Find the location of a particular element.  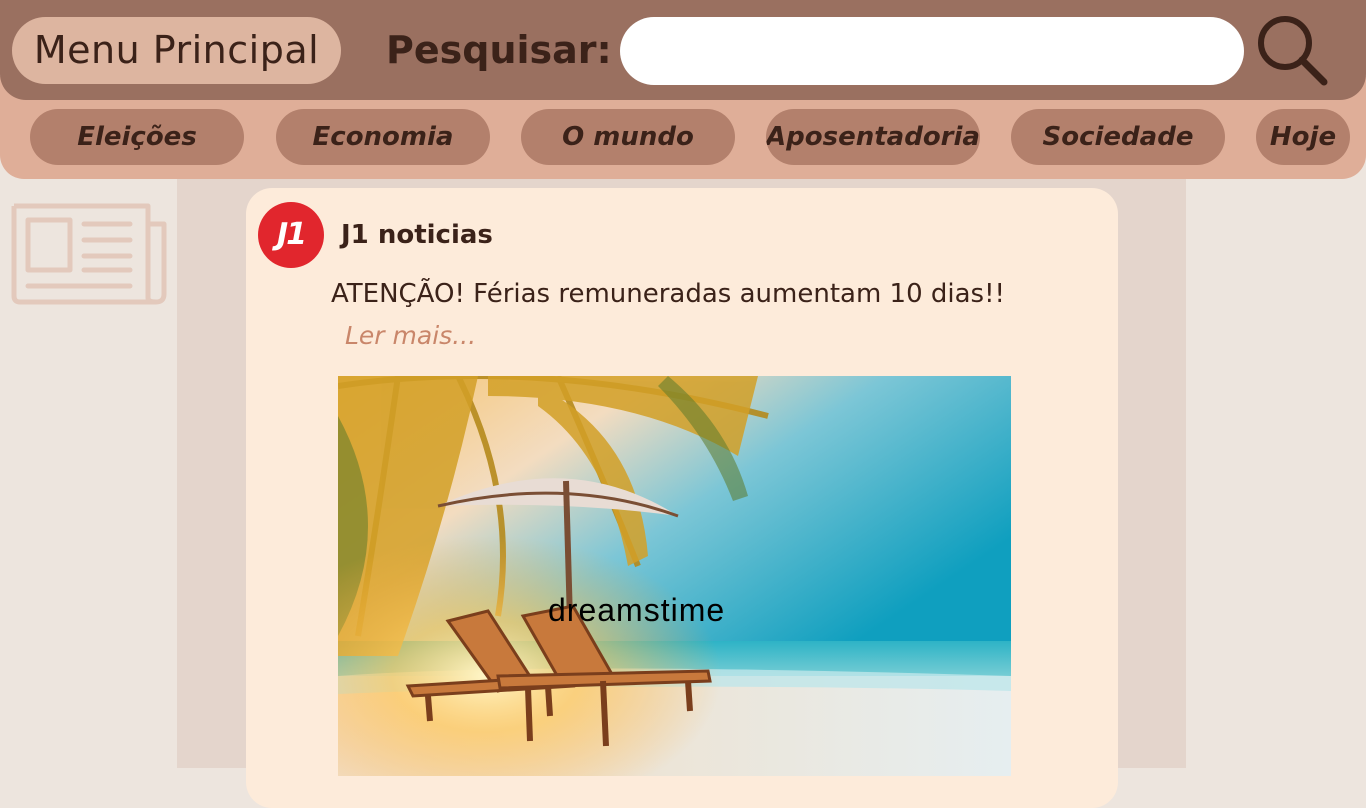

search-input is located at coordinates (932, 51).